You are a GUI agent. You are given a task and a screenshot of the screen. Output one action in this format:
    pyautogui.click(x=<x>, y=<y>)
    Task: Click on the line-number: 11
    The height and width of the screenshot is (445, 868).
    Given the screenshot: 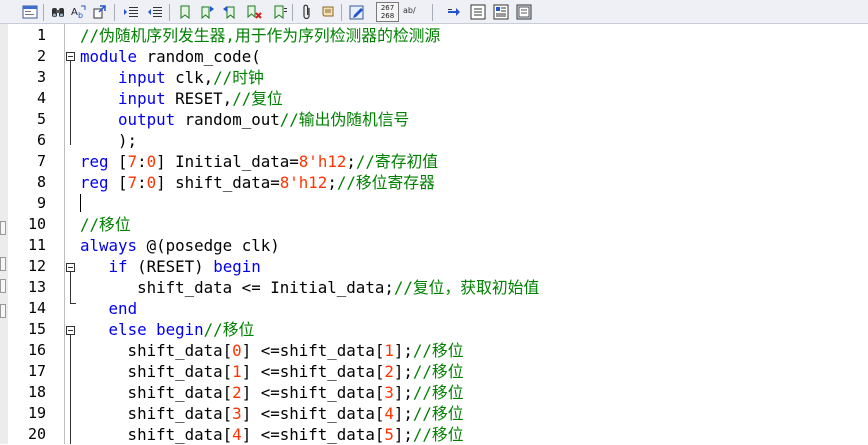 What is the action you would take?
    pyautogui.click(x=36, y=245)
    